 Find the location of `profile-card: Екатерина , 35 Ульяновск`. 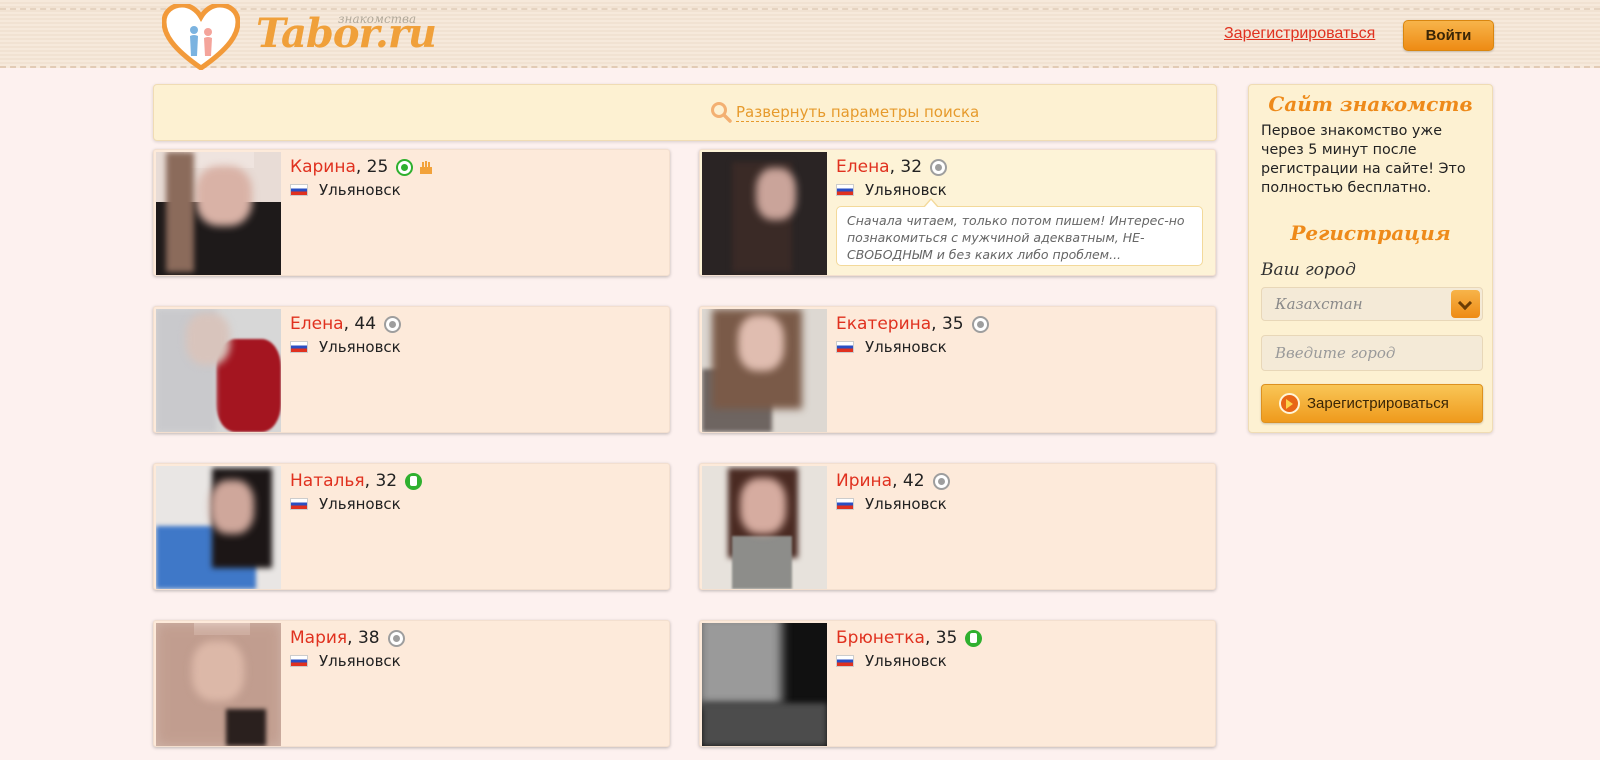

profile-card: Екатерина , 35 Ульяновск is located at coordinates (957, 369).